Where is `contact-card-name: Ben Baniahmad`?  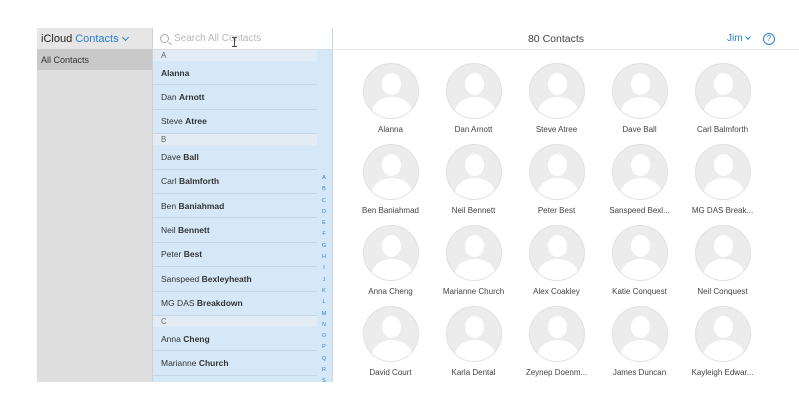
contact-card-name: Ben Baniahmad is located at coordinates (390, 210).